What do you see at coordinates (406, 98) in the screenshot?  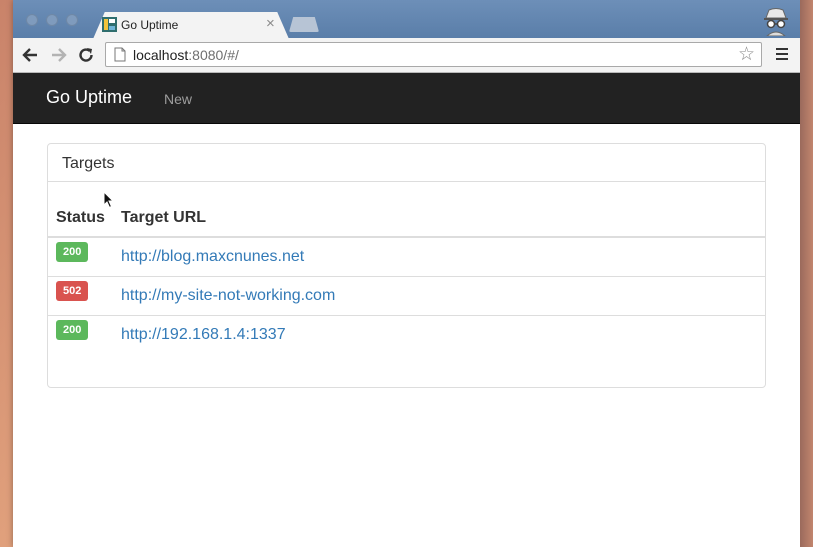 I see `app-navbar: Go Uptime New` at bounding box center [406, 98].